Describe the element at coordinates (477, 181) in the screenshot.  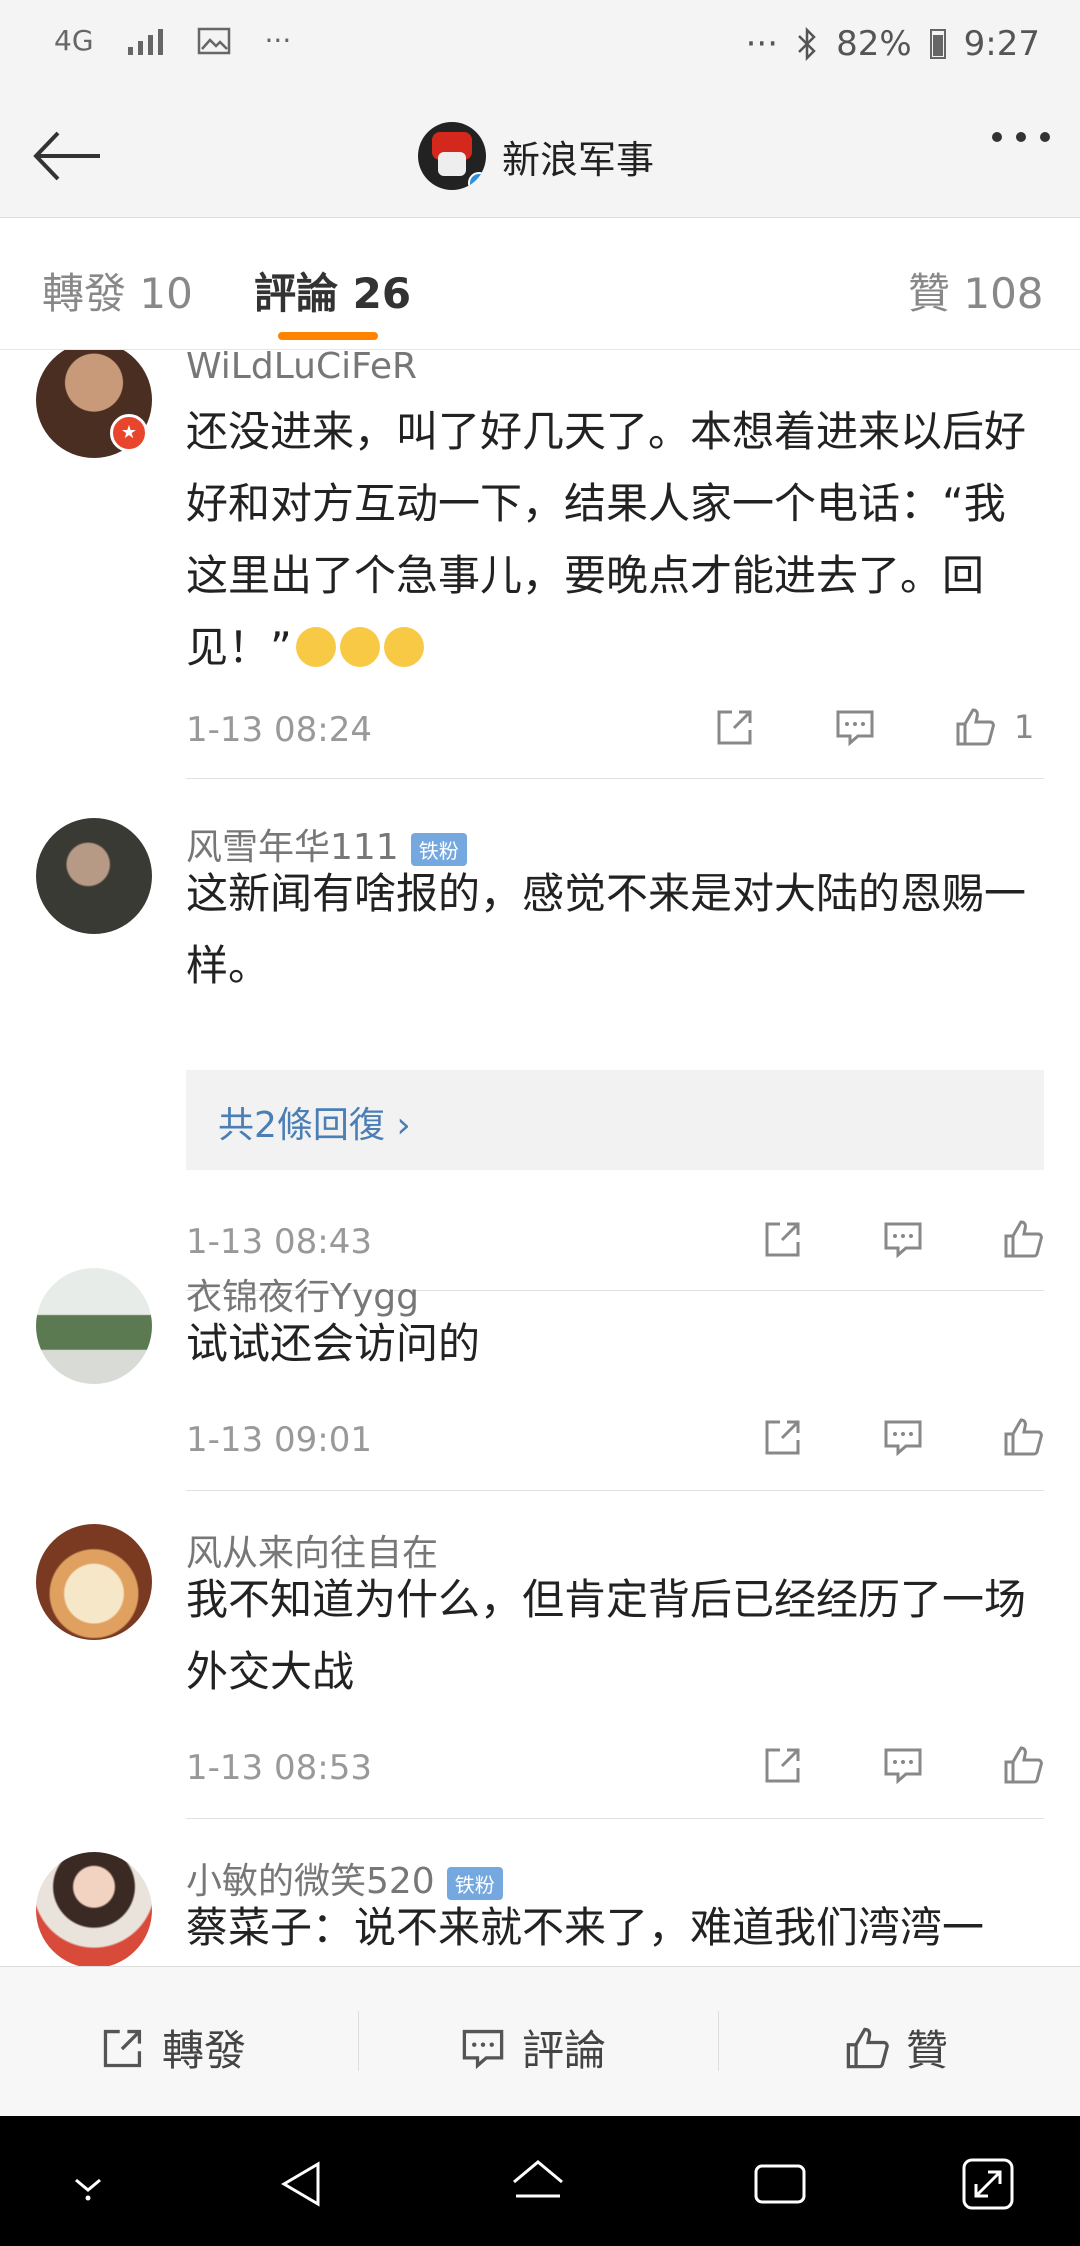
I see `verified-icon: v` at that location.